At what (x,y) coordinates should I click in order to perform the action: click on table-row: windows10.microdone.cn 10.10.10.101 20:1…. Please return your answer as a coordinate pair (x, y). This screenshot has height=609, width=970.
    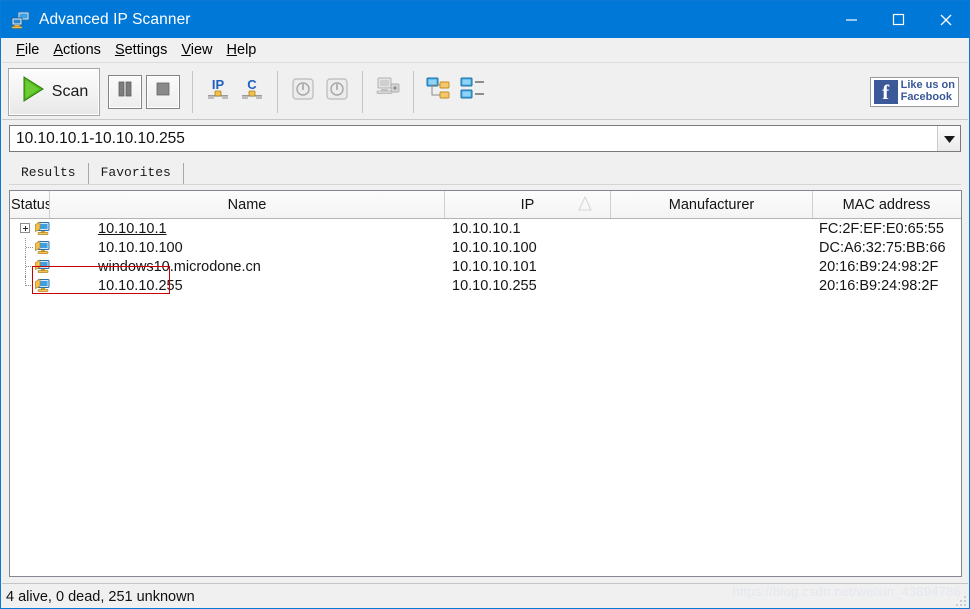
    Looking at the image, I should click on (485, 266).